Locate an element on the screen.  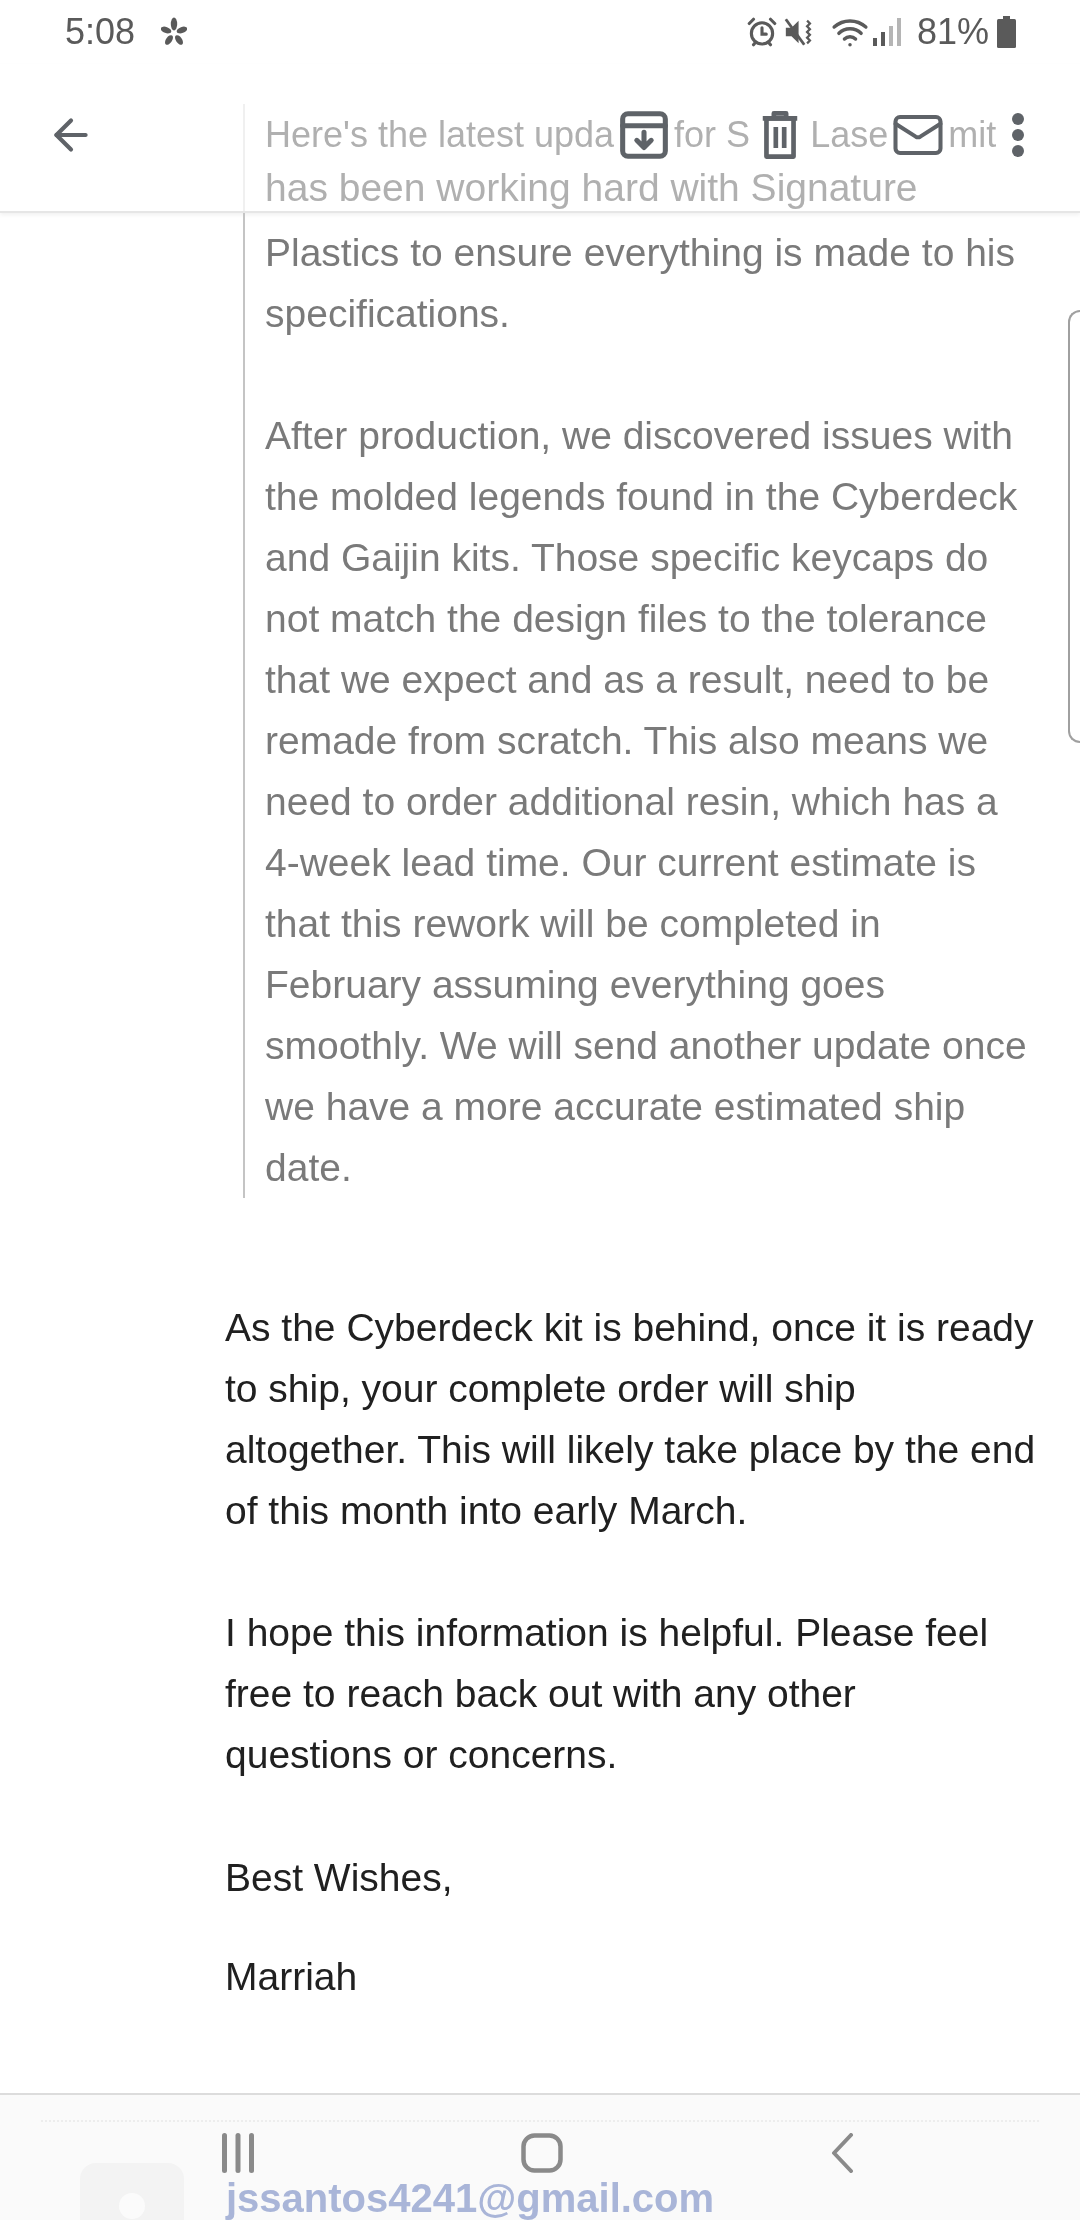
faded-quote-text: mit is located at coordinates (972, 135).